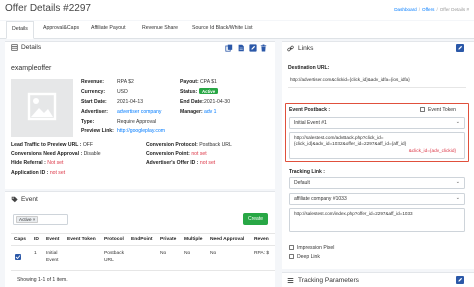 This screenshot has height=287, width=474. What do you see at coordinates (125, 82) in the screenshot?
I see `revenue-value: RPA $2` at bounding box center [125, 82].